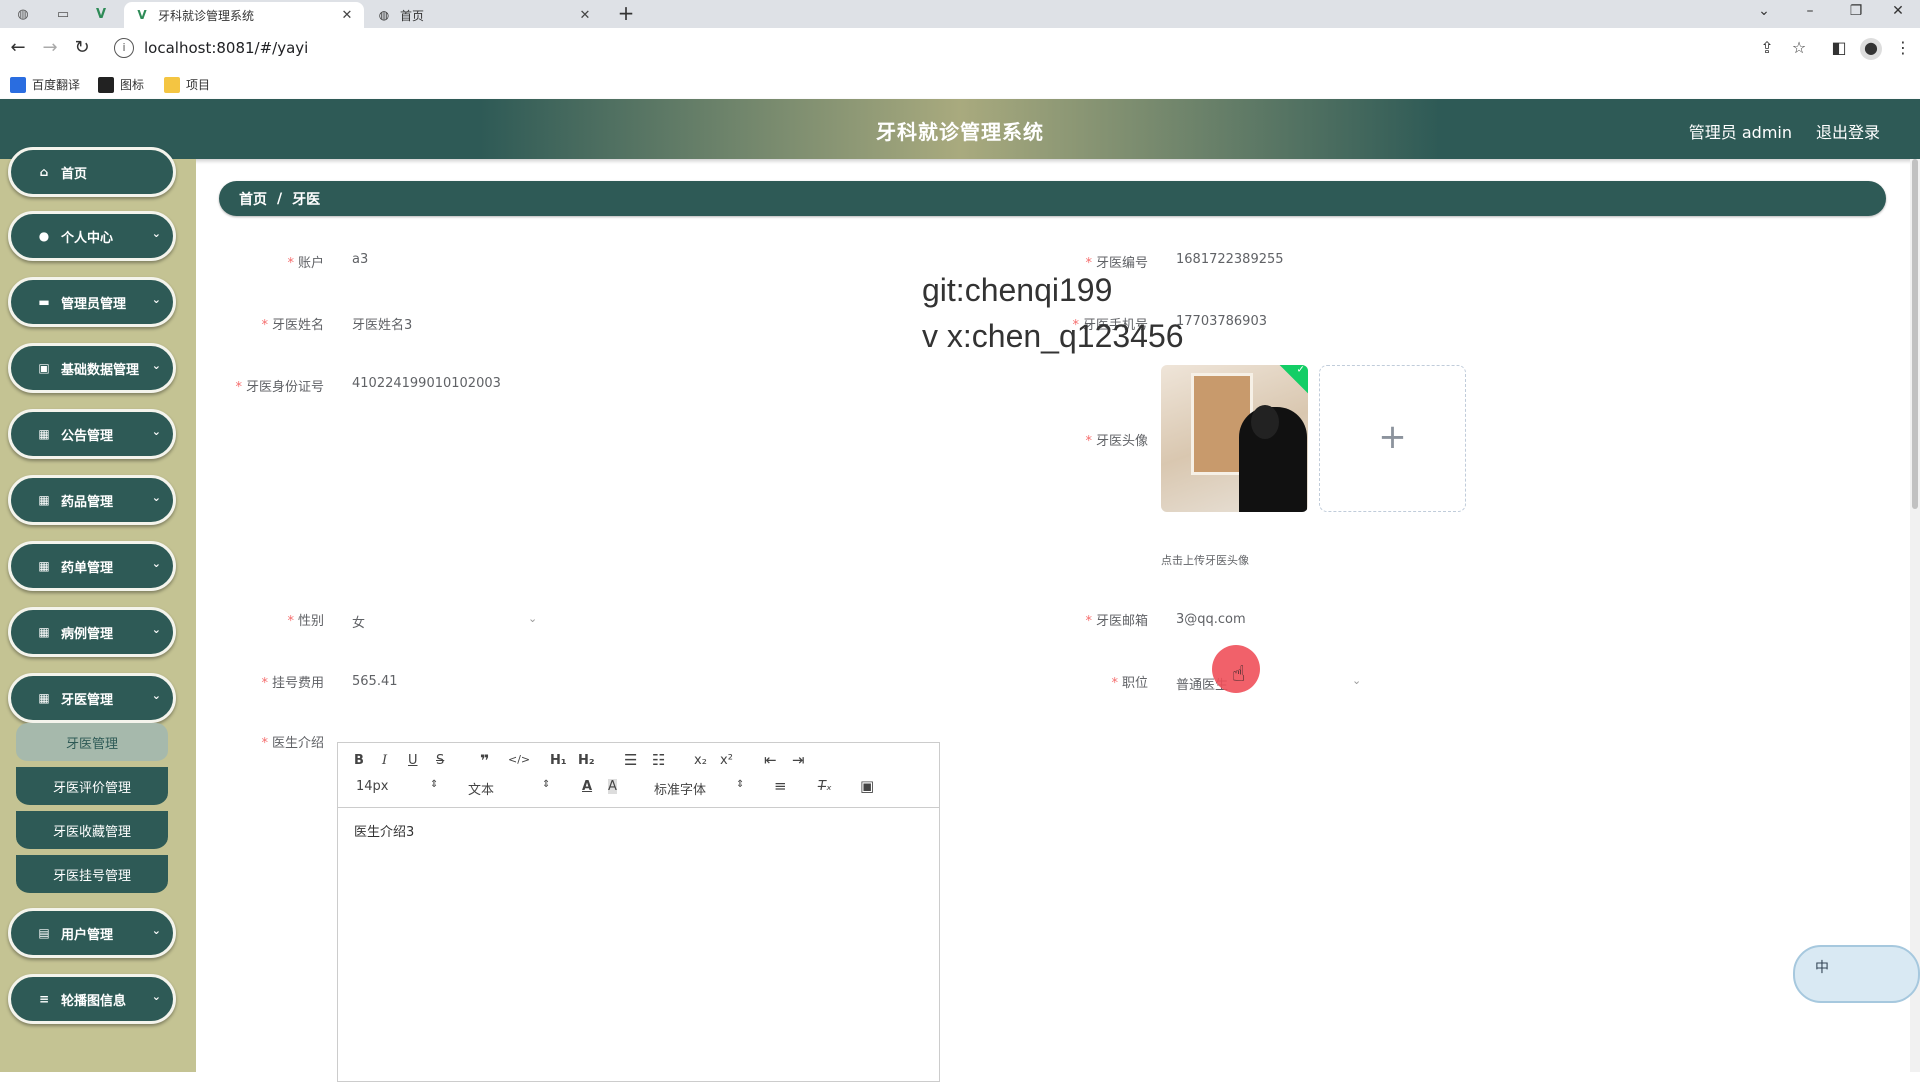  I want to click on background-color-icon: A, so click(612, 786).